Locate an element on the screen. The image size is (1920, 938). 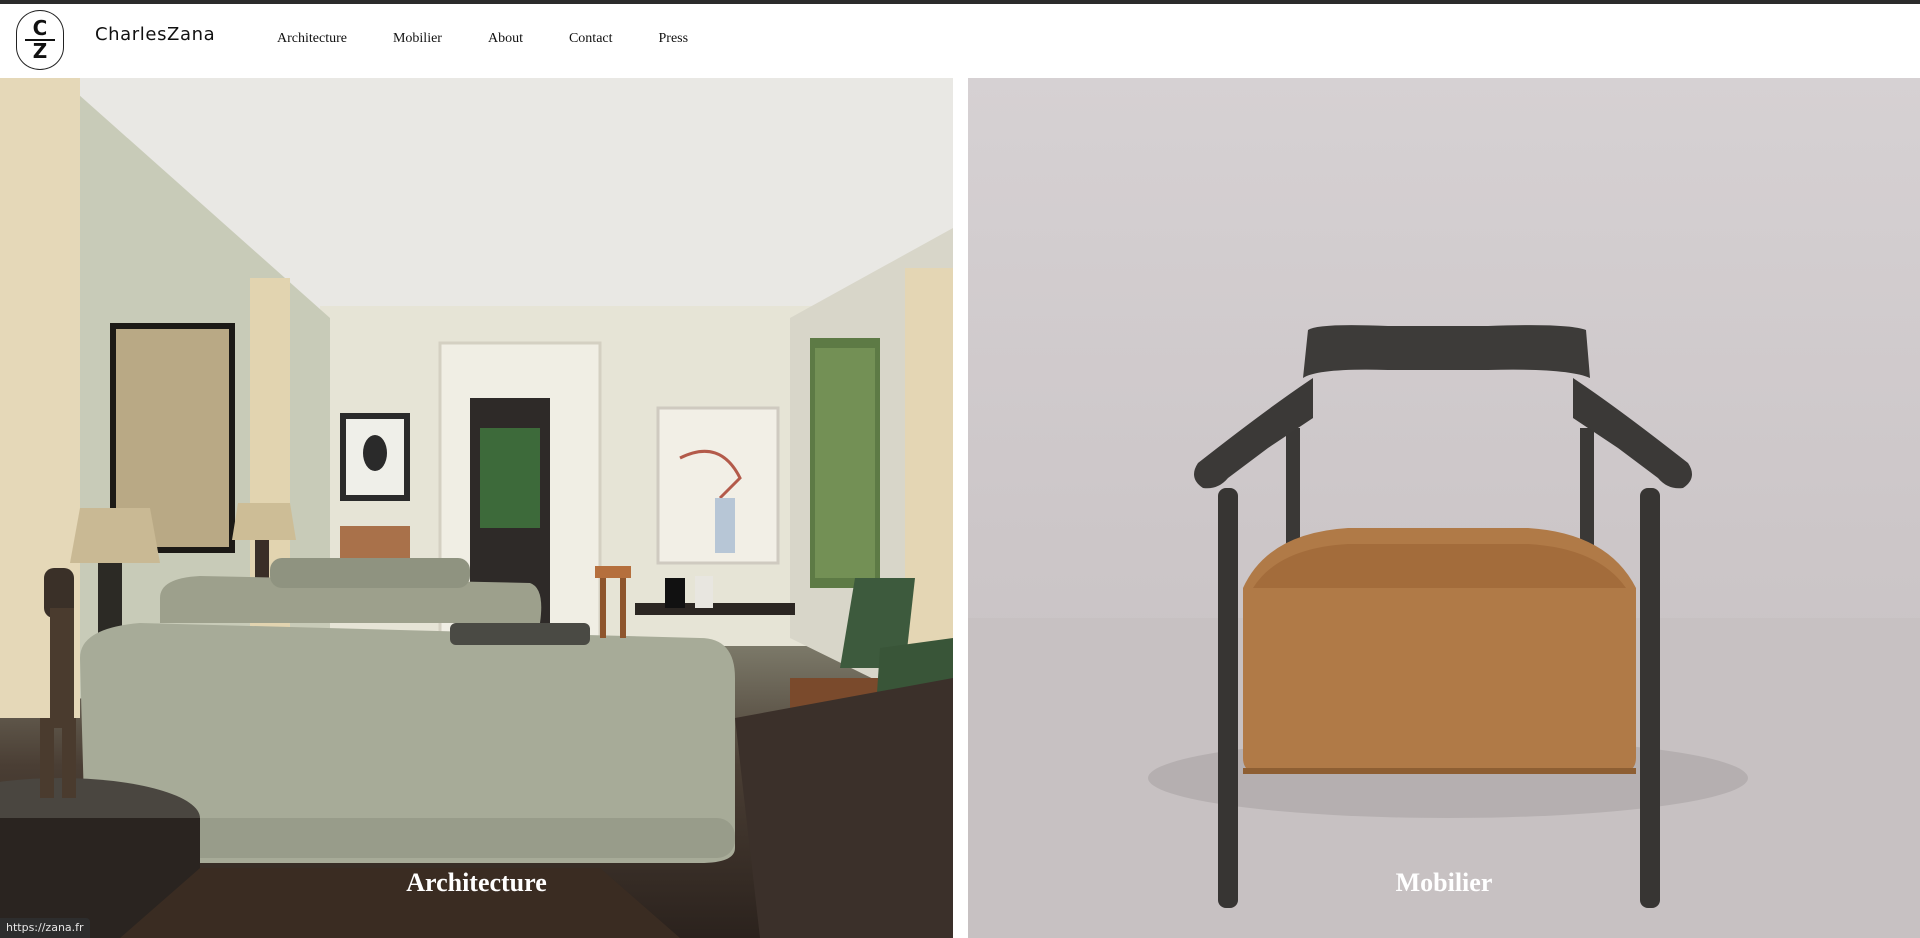
cz-logo: C Z is located at coordinates (40, 40).